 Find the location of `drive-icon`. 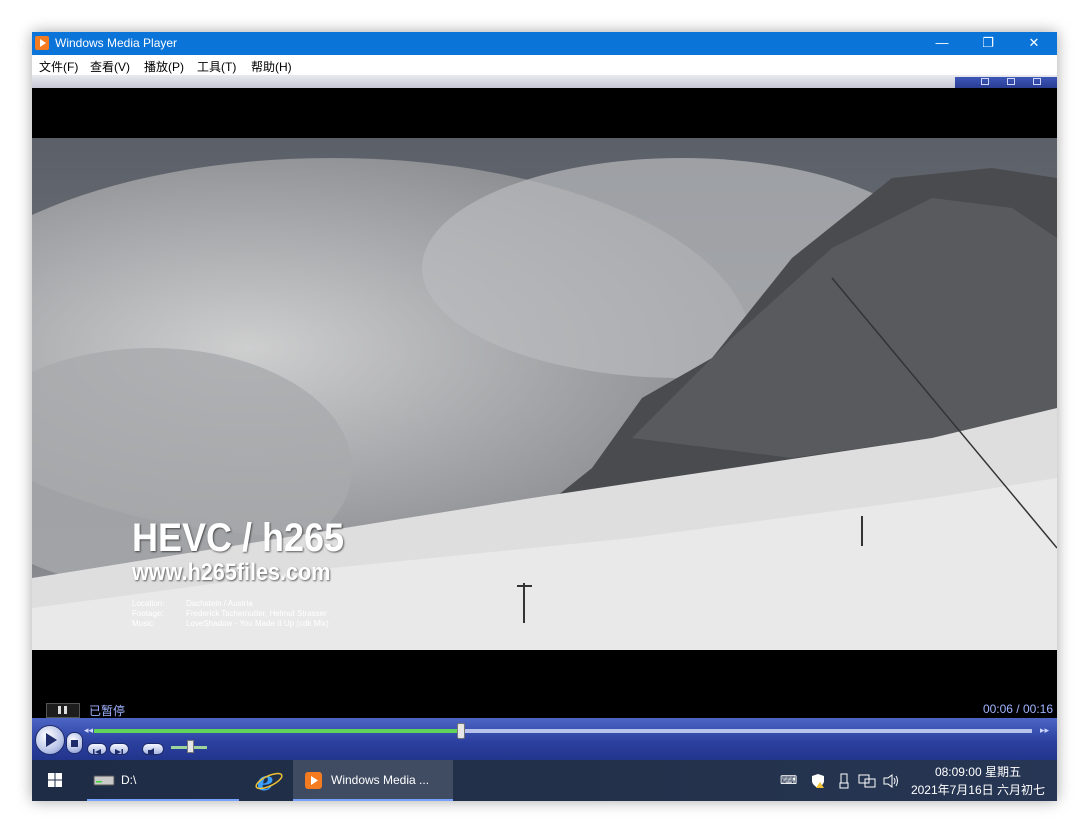

drive-icon is located at coordinates (104, 780).